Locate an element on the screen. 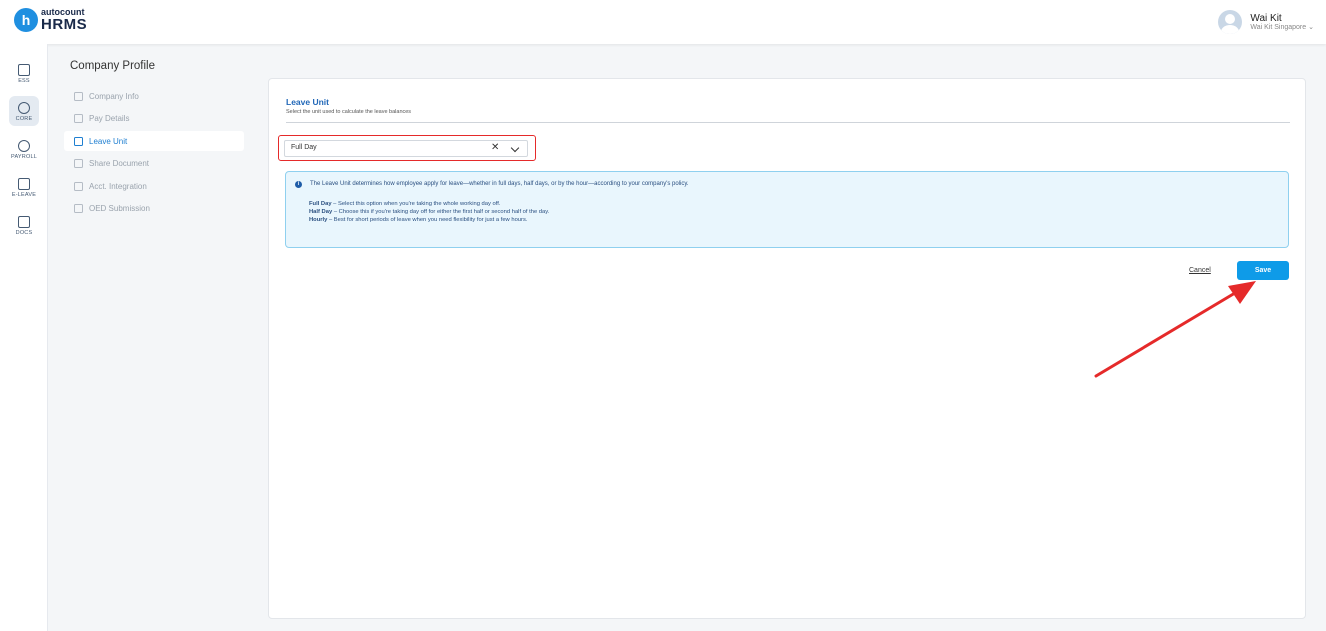 The width and height of the screenshot is (1326, 631). sidebar-item-leave-unit: Leave Unit is located at coordinates (154, 141).